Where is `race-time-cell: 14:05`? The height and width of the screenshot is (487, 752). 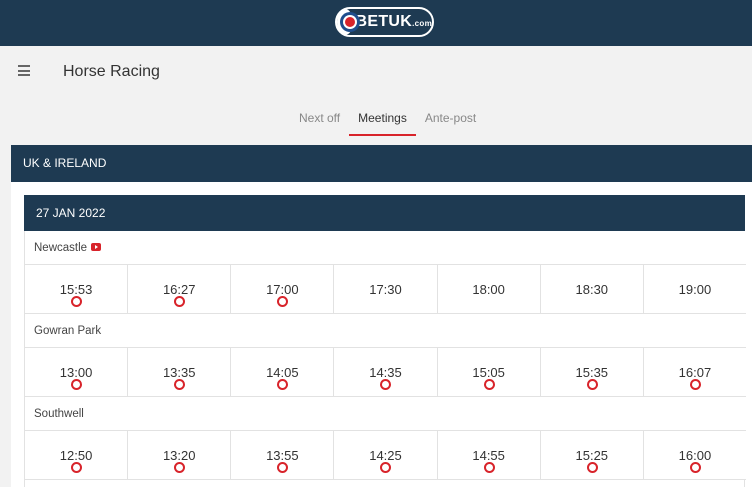
race-time-cell: 14:05 is located at coordinates (283, 372).